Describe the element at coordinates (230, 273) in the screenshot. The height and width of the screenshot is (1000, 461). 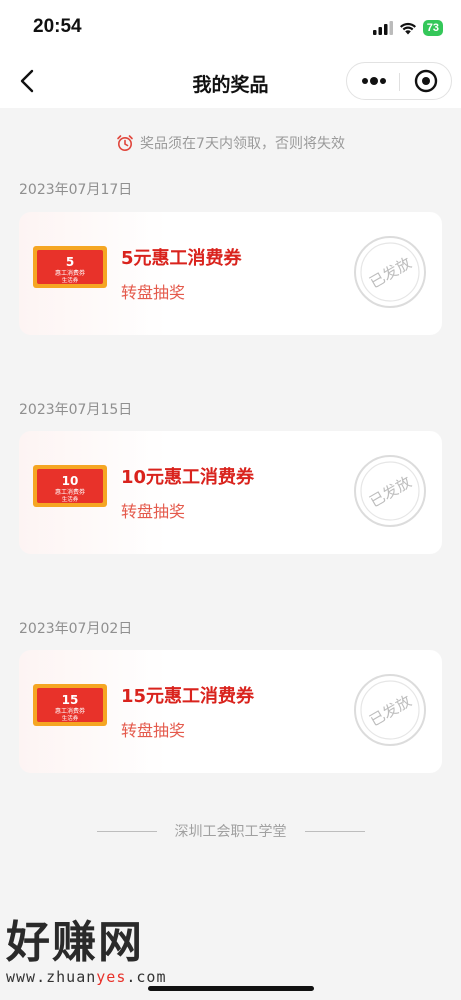
I see `prize-card: 5 惠工消费券 生活券 5元惠工消费券 转盘抽奖 已发放` at that location.